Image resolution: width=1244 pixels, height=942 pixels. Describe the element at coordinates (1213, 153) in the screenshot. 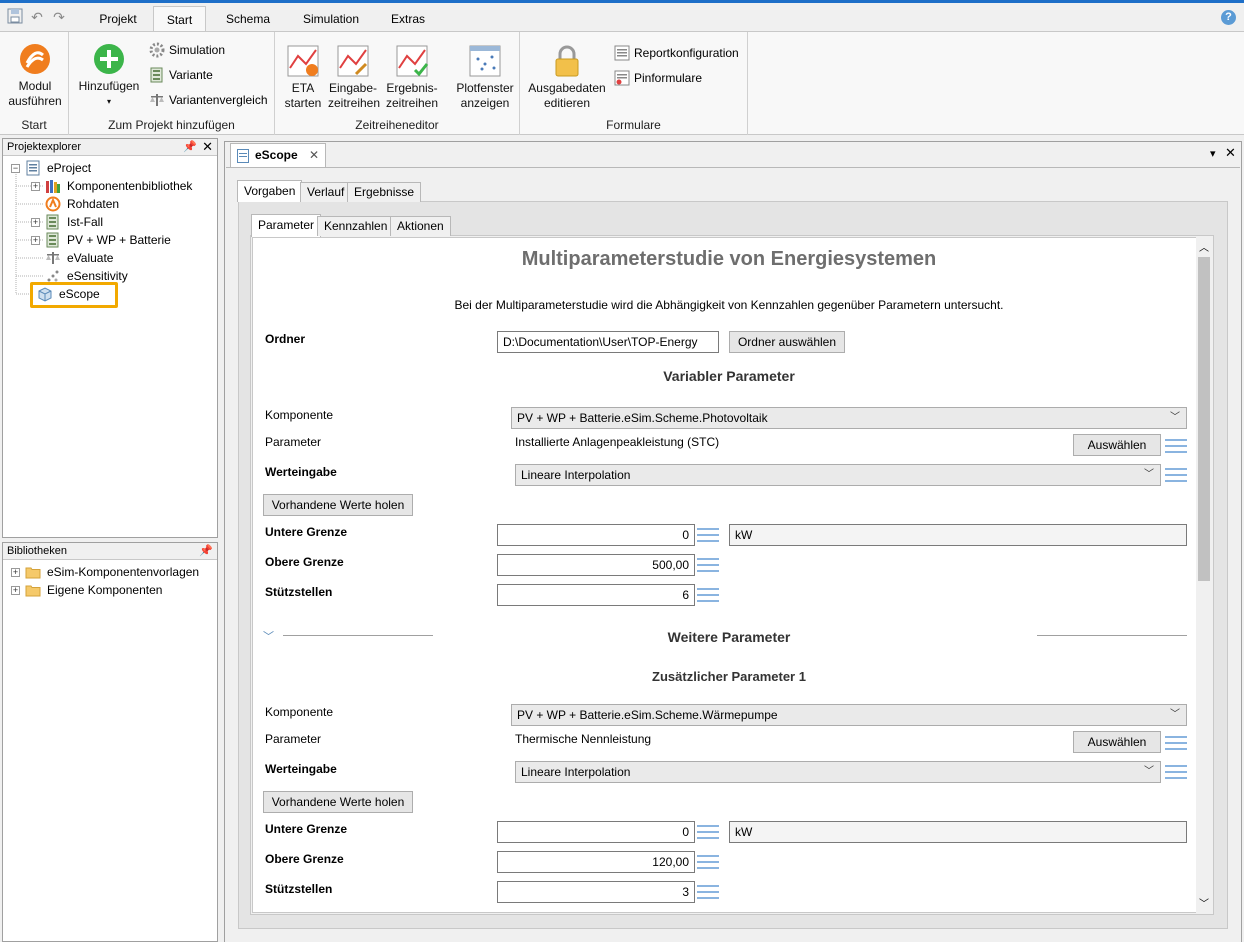

I see `tab-list-dropdown-icon: ▾` at that location.